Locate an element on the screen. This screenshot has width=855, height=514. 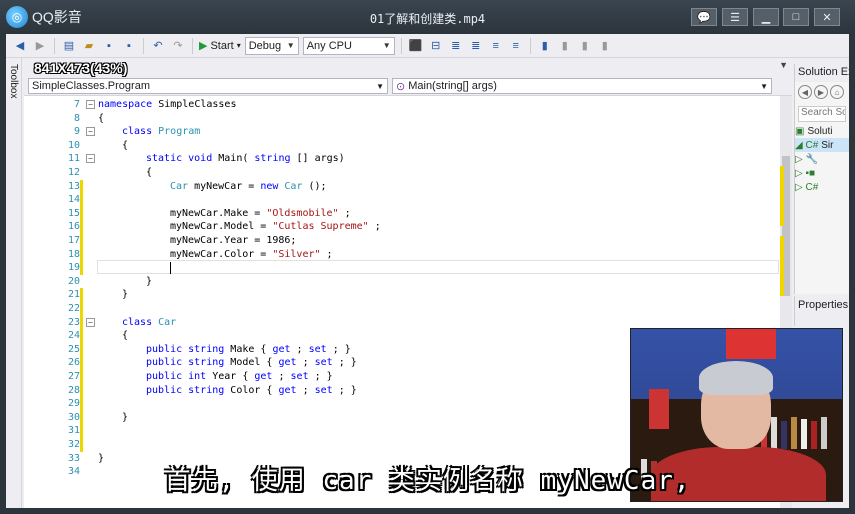
start-button: ▶ Start ▾ is located at coordinates (220, 46).